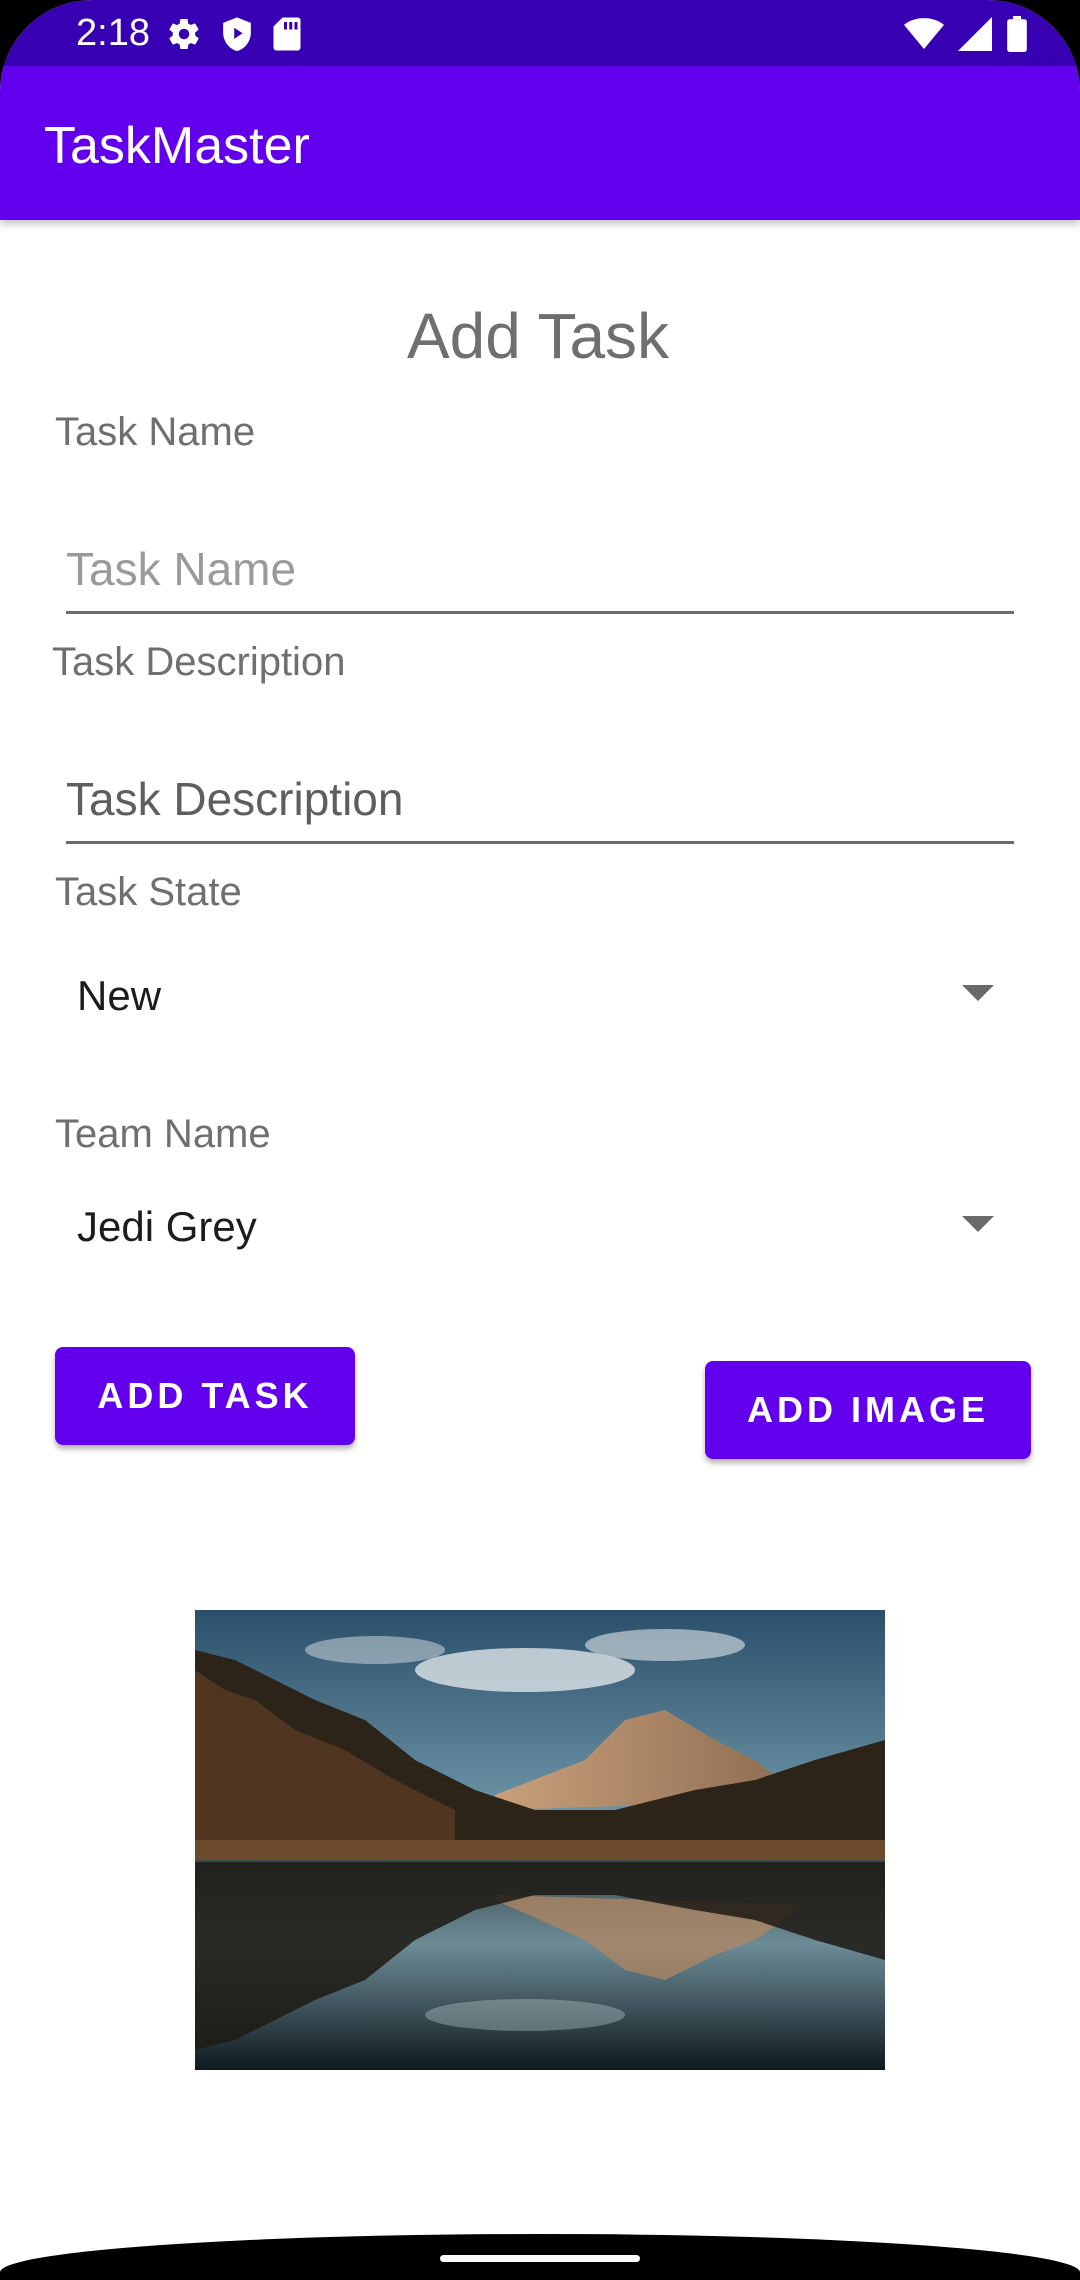  I want to click on battery-icon, so click(1017, 34).